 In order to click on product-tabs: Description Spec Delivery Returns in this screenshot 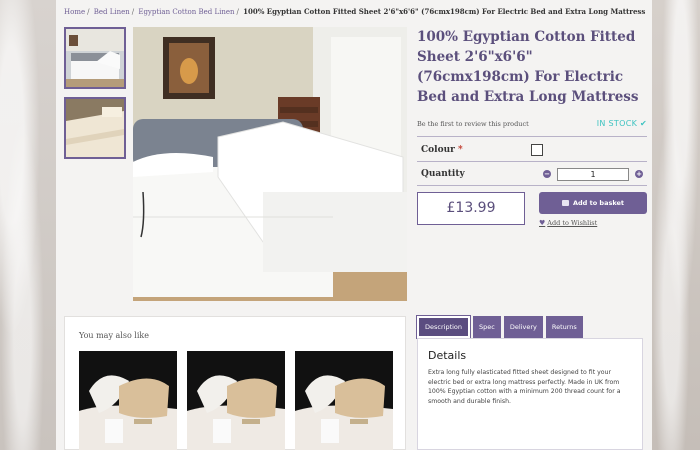, I will do `click(499, 327)`.